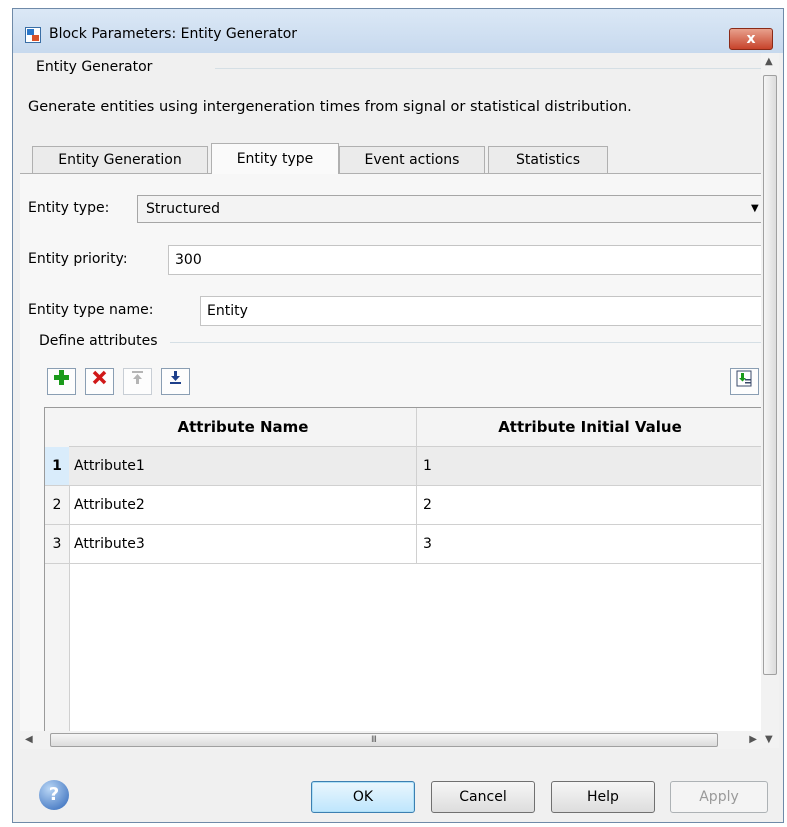 The width and height of the screenshot is (787, 827). What do you see at coordinates (488, 68) in the screenshot?
I see `group-divider` at bounding box center [488, 68].